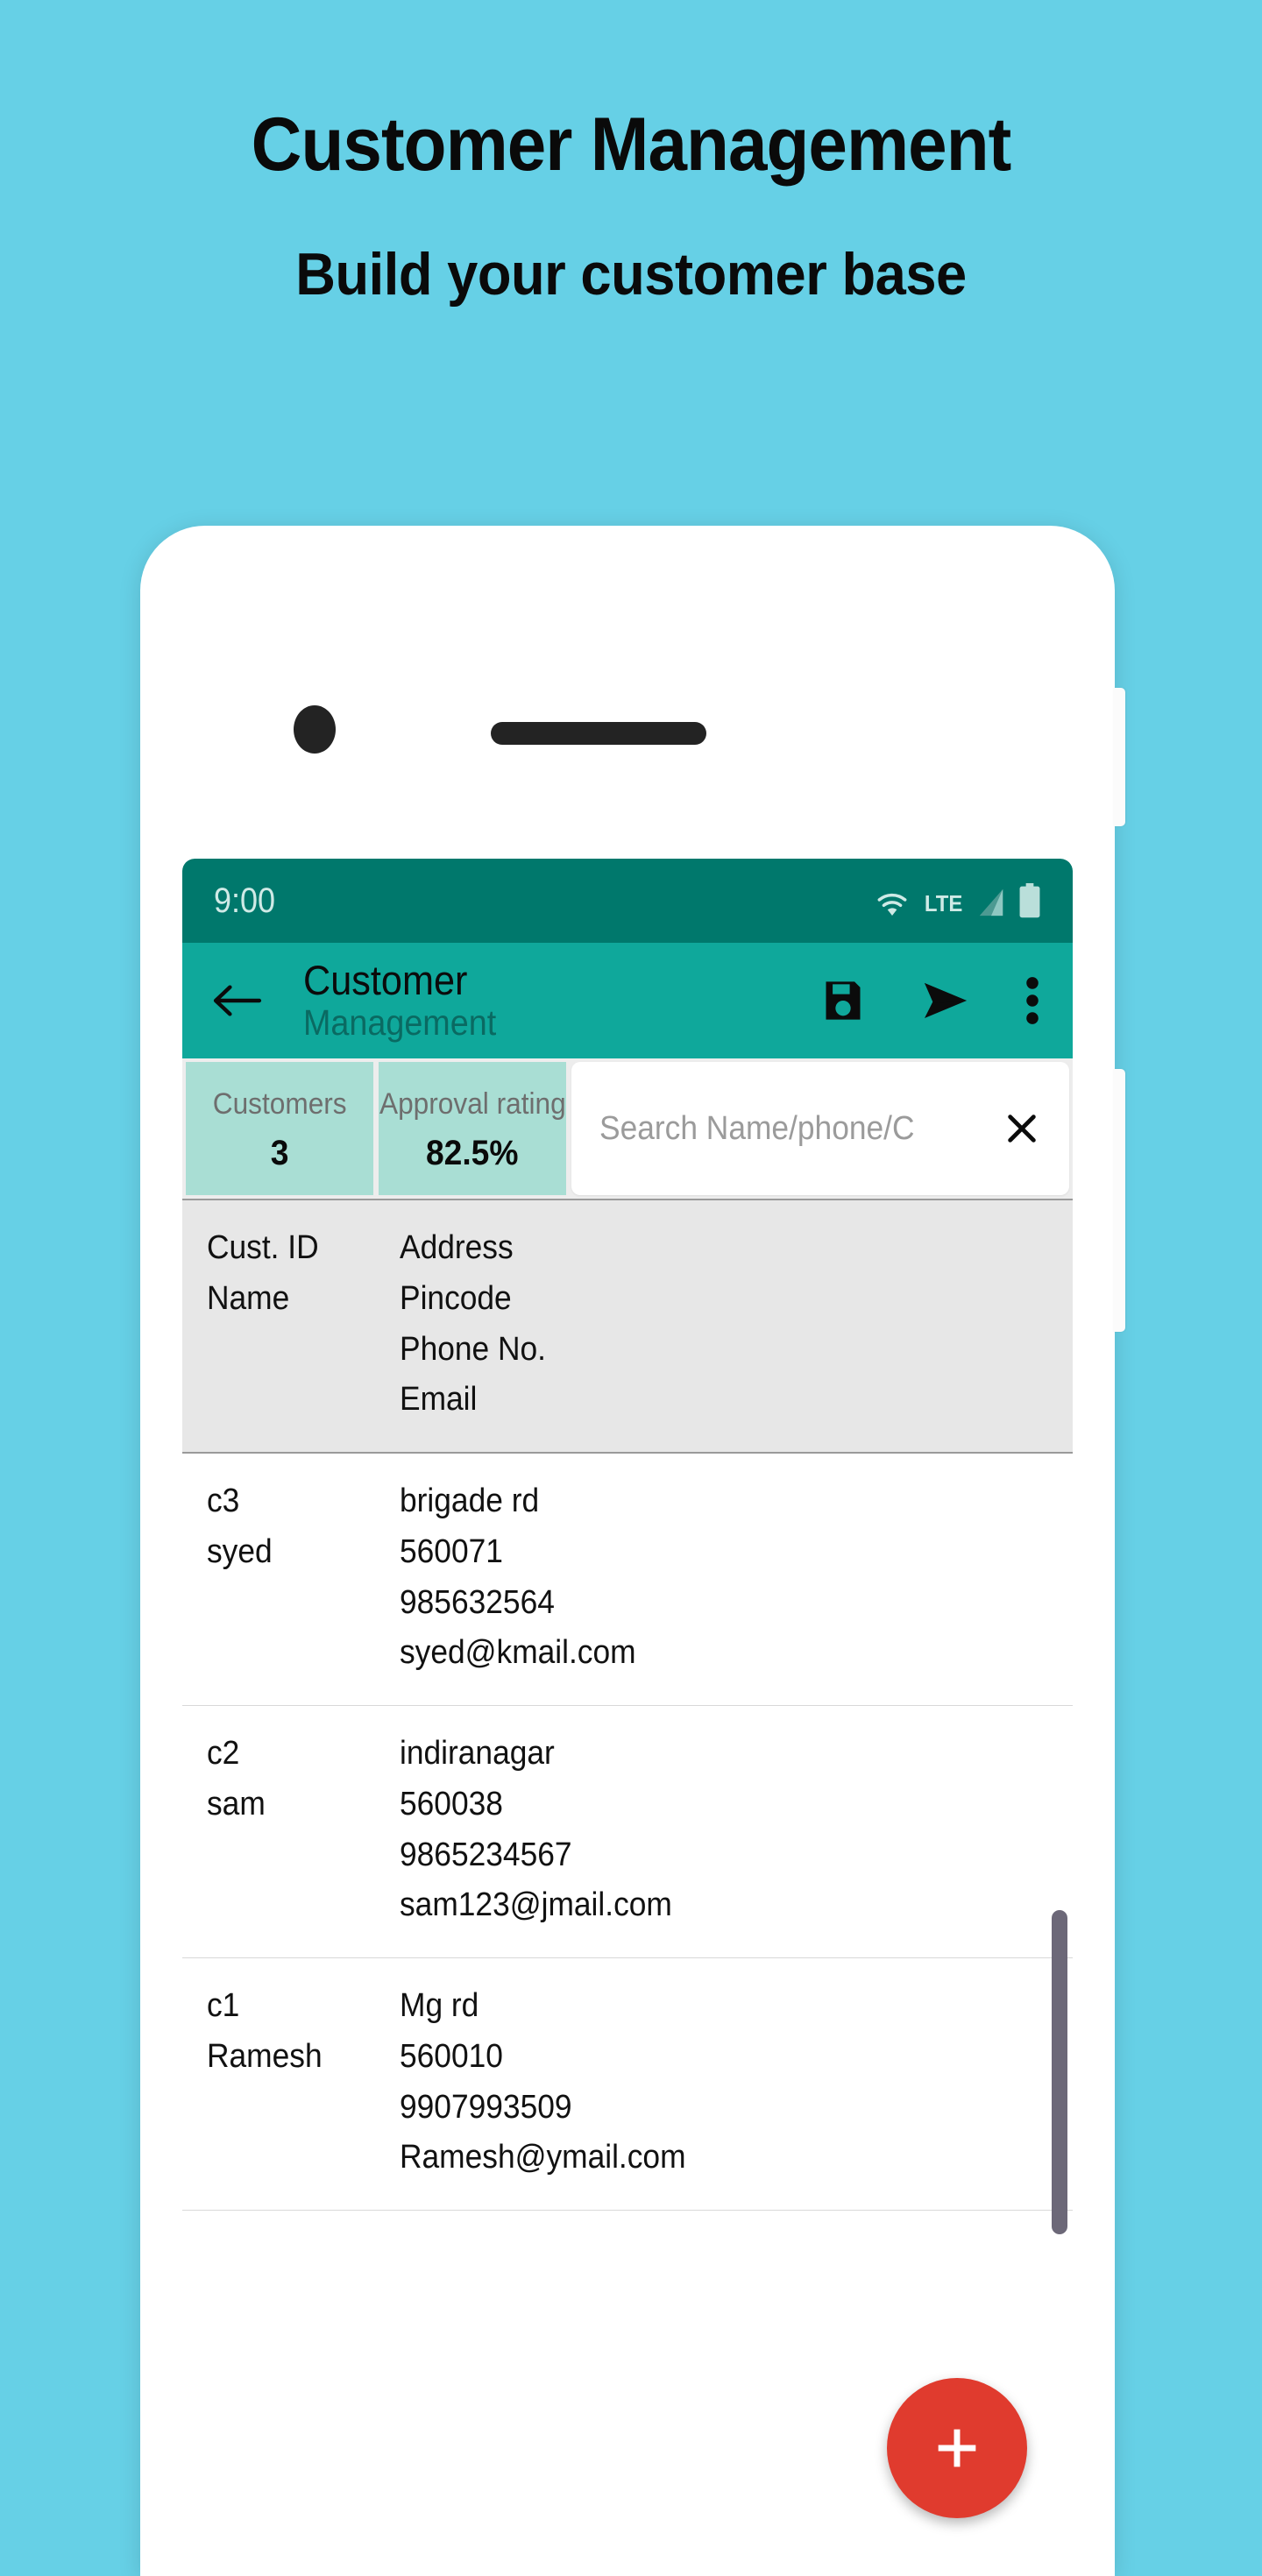 The image size is (1262, 2576). I want to click on app-bar-actions, so click(932, 1000).